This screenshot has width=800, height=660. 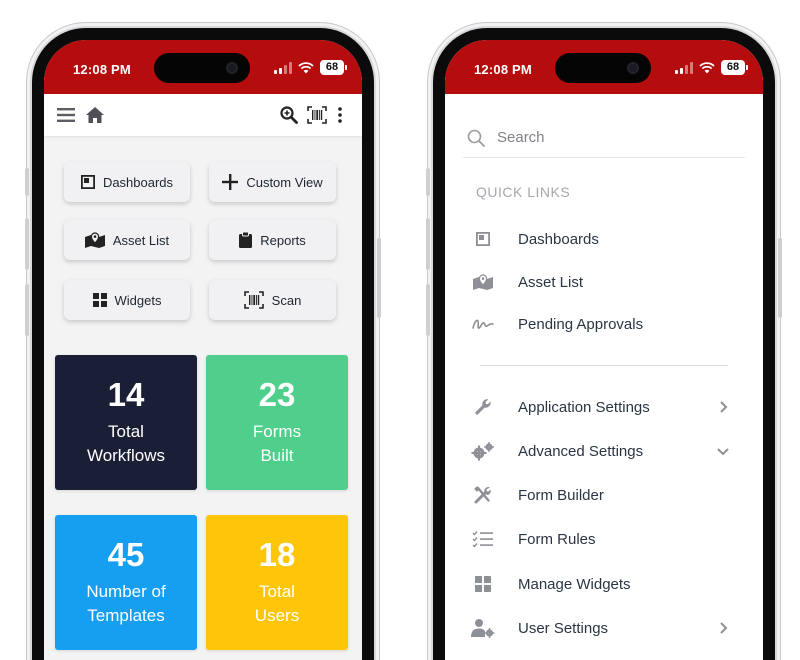 I want to click on scan-button: Scan, so click(x=272, y=300).